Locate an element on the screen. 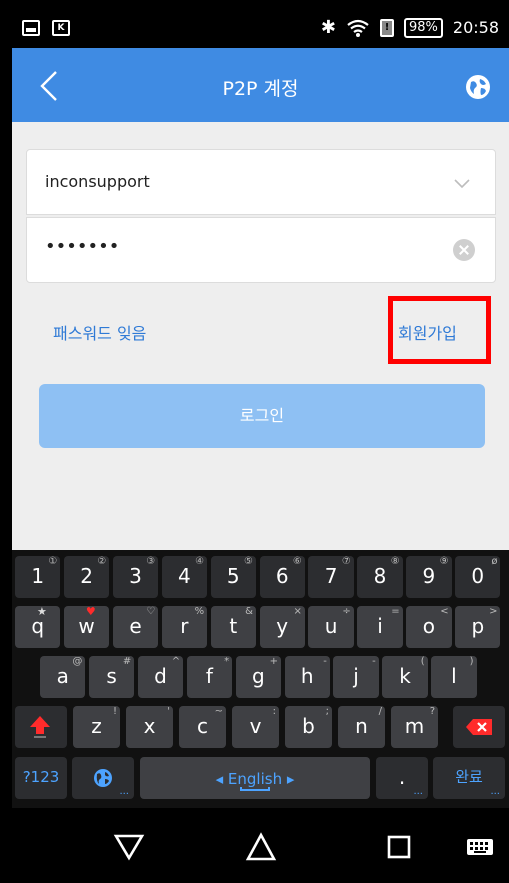  space-key-label: ◂ English ▸ is located at coordinates (255, 779).